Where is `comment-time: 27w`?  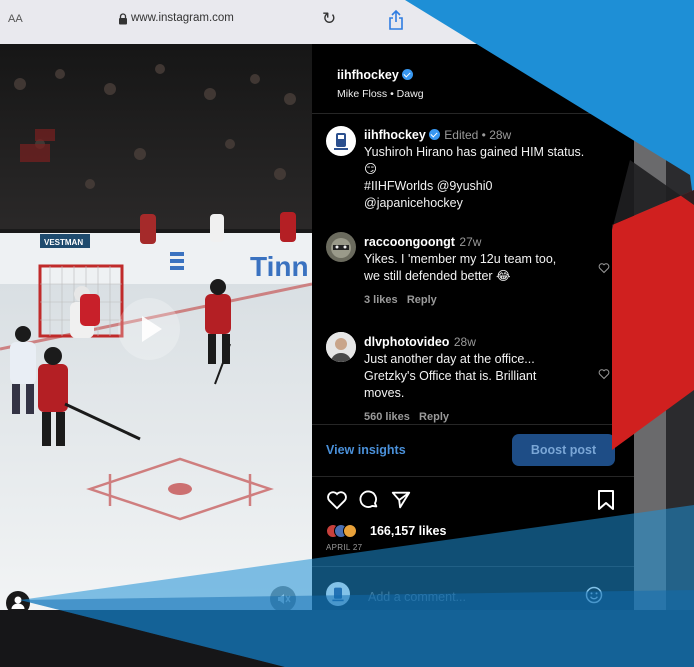 comment-time: 27w is located at coordinates (470, 242).